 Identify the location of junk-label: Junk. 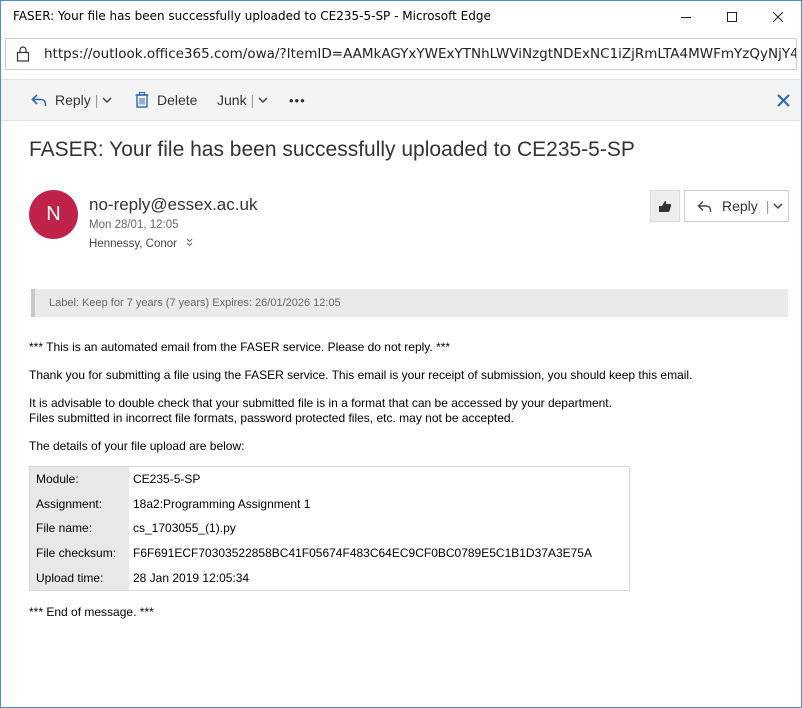
(232, 100).